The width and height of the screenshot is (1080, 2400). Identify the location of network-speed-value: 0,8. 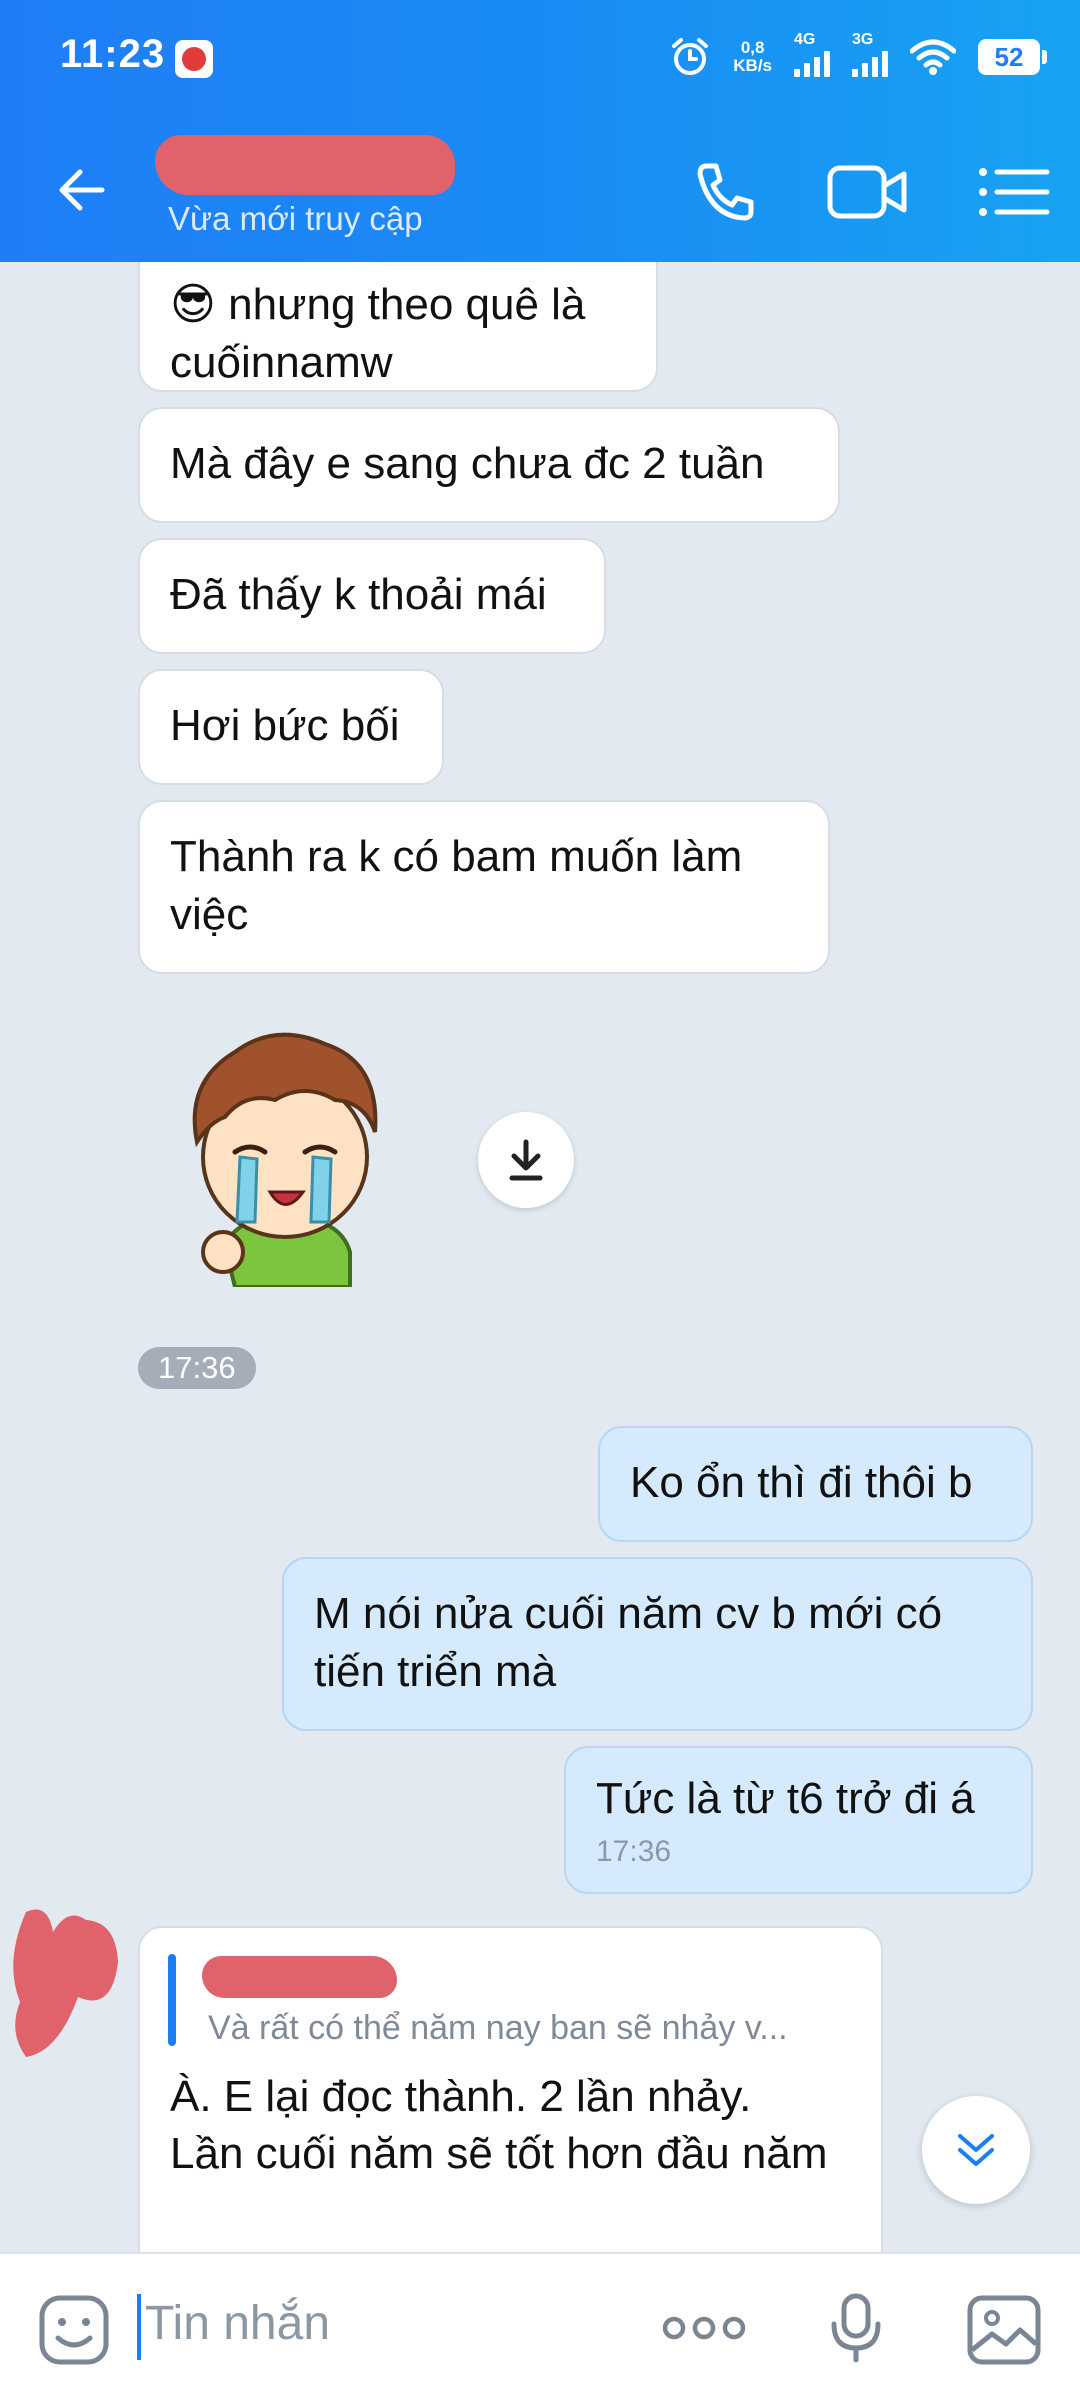
(752, 47).